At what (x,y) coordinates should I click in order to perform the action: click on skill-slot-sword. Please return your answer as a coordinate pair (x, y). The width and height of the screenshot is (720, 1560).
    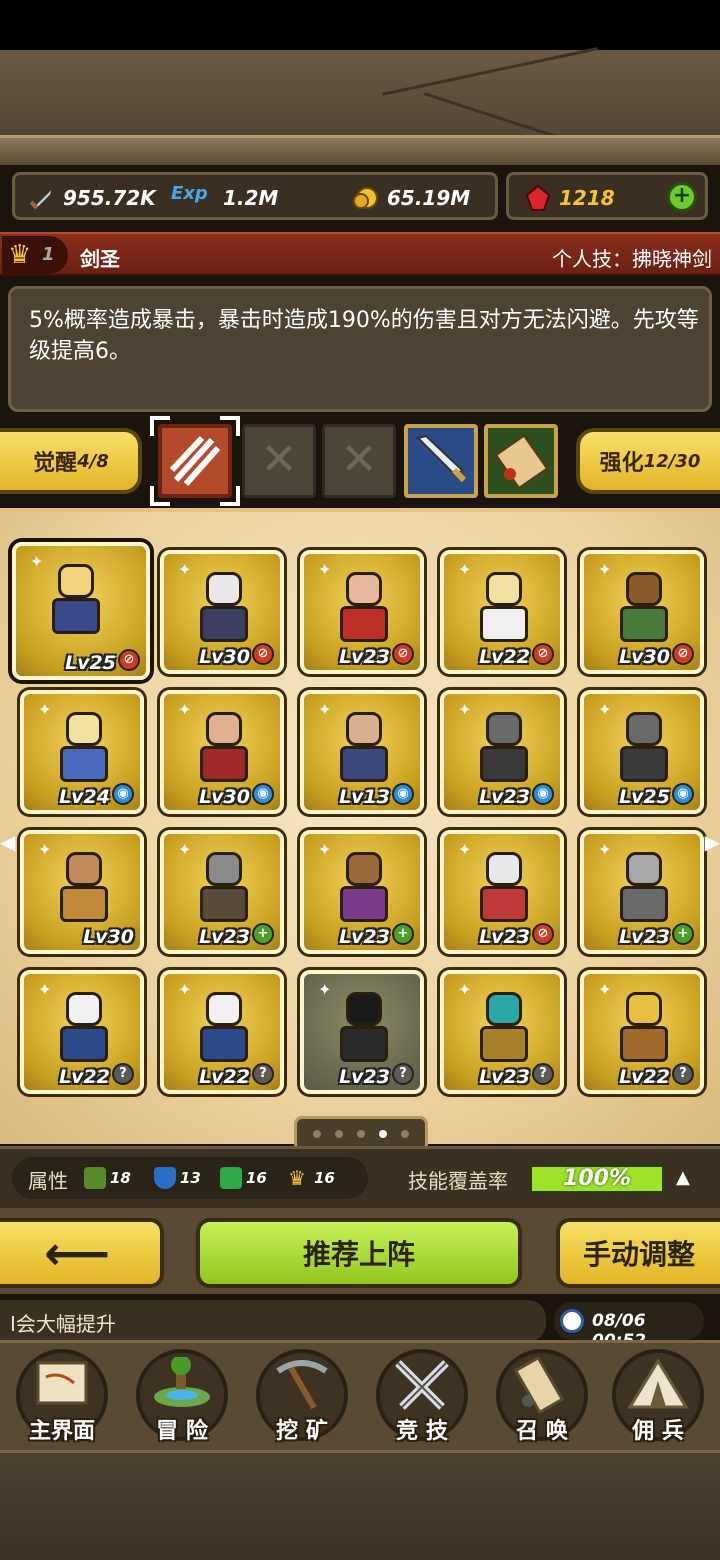
    Looking at the image, I should click on (441, 461).